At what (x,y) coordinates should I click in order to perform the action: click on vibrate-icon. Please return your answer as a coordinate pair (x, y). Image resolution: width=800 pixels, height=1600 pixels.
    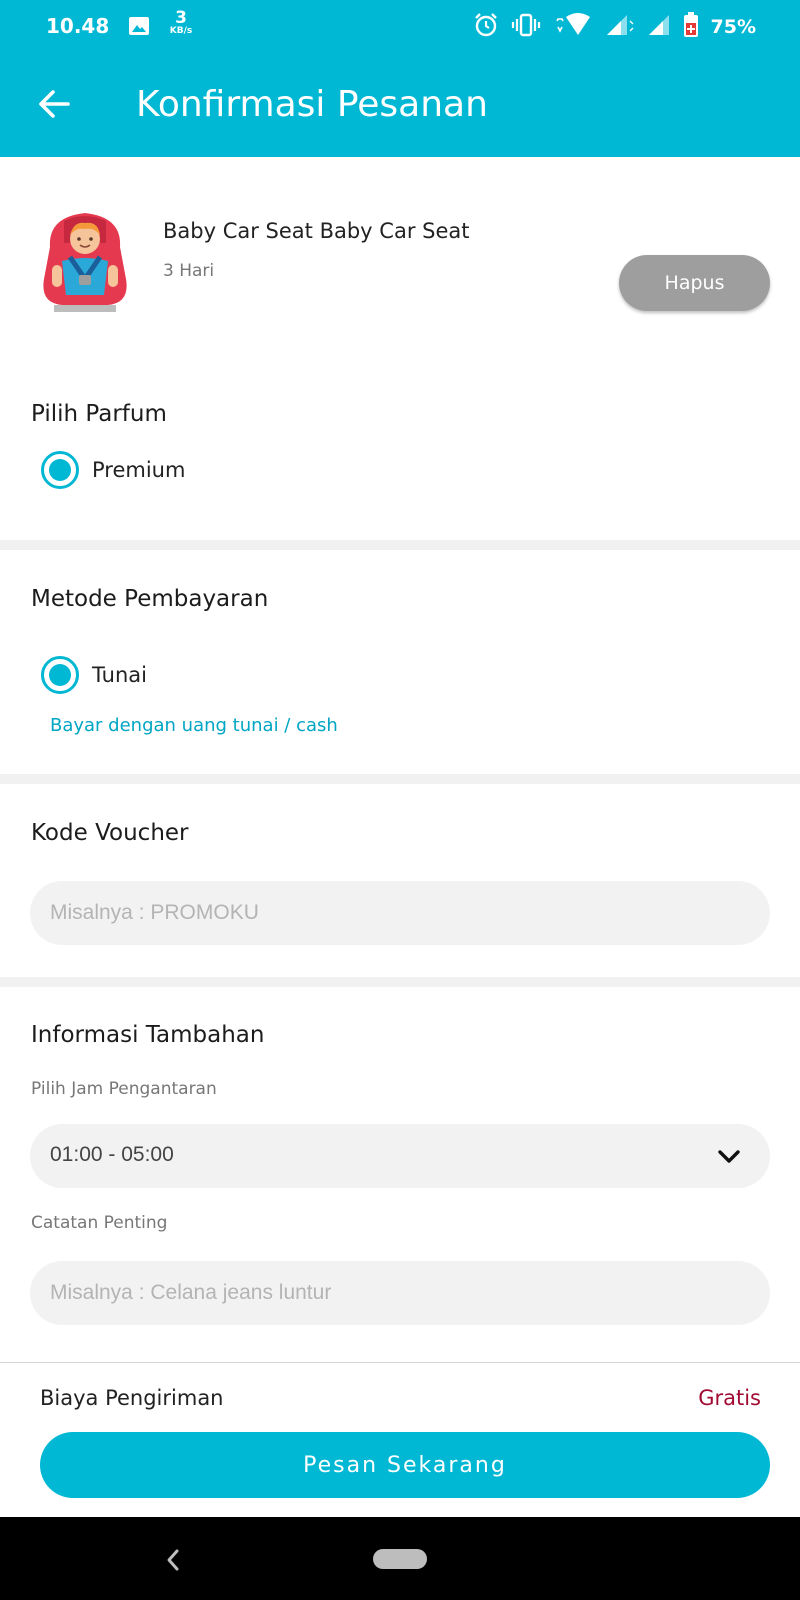
    Looking at the image, I should click on (526, 27).